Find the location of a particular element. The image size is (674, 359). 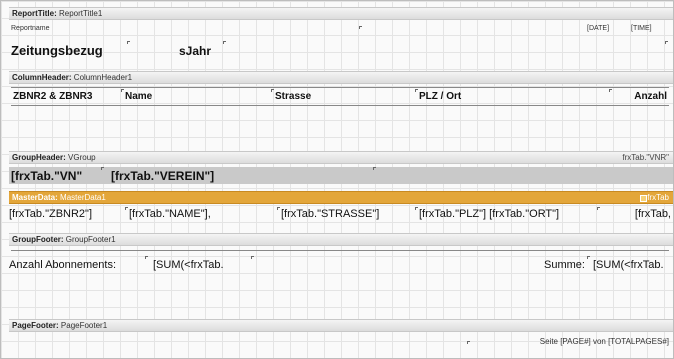

band-name: MasterData1 is located at coordinates (83, 197).